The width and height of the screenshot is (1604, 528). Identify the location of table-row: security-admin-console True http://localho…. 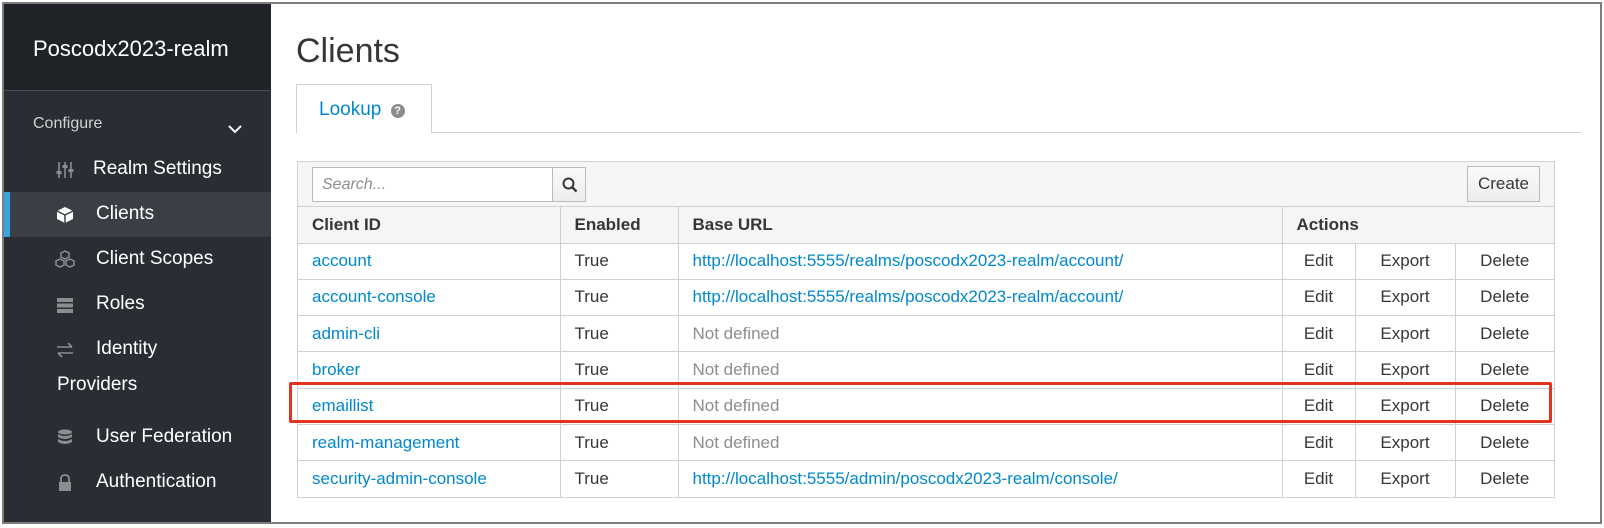
(926, 479).